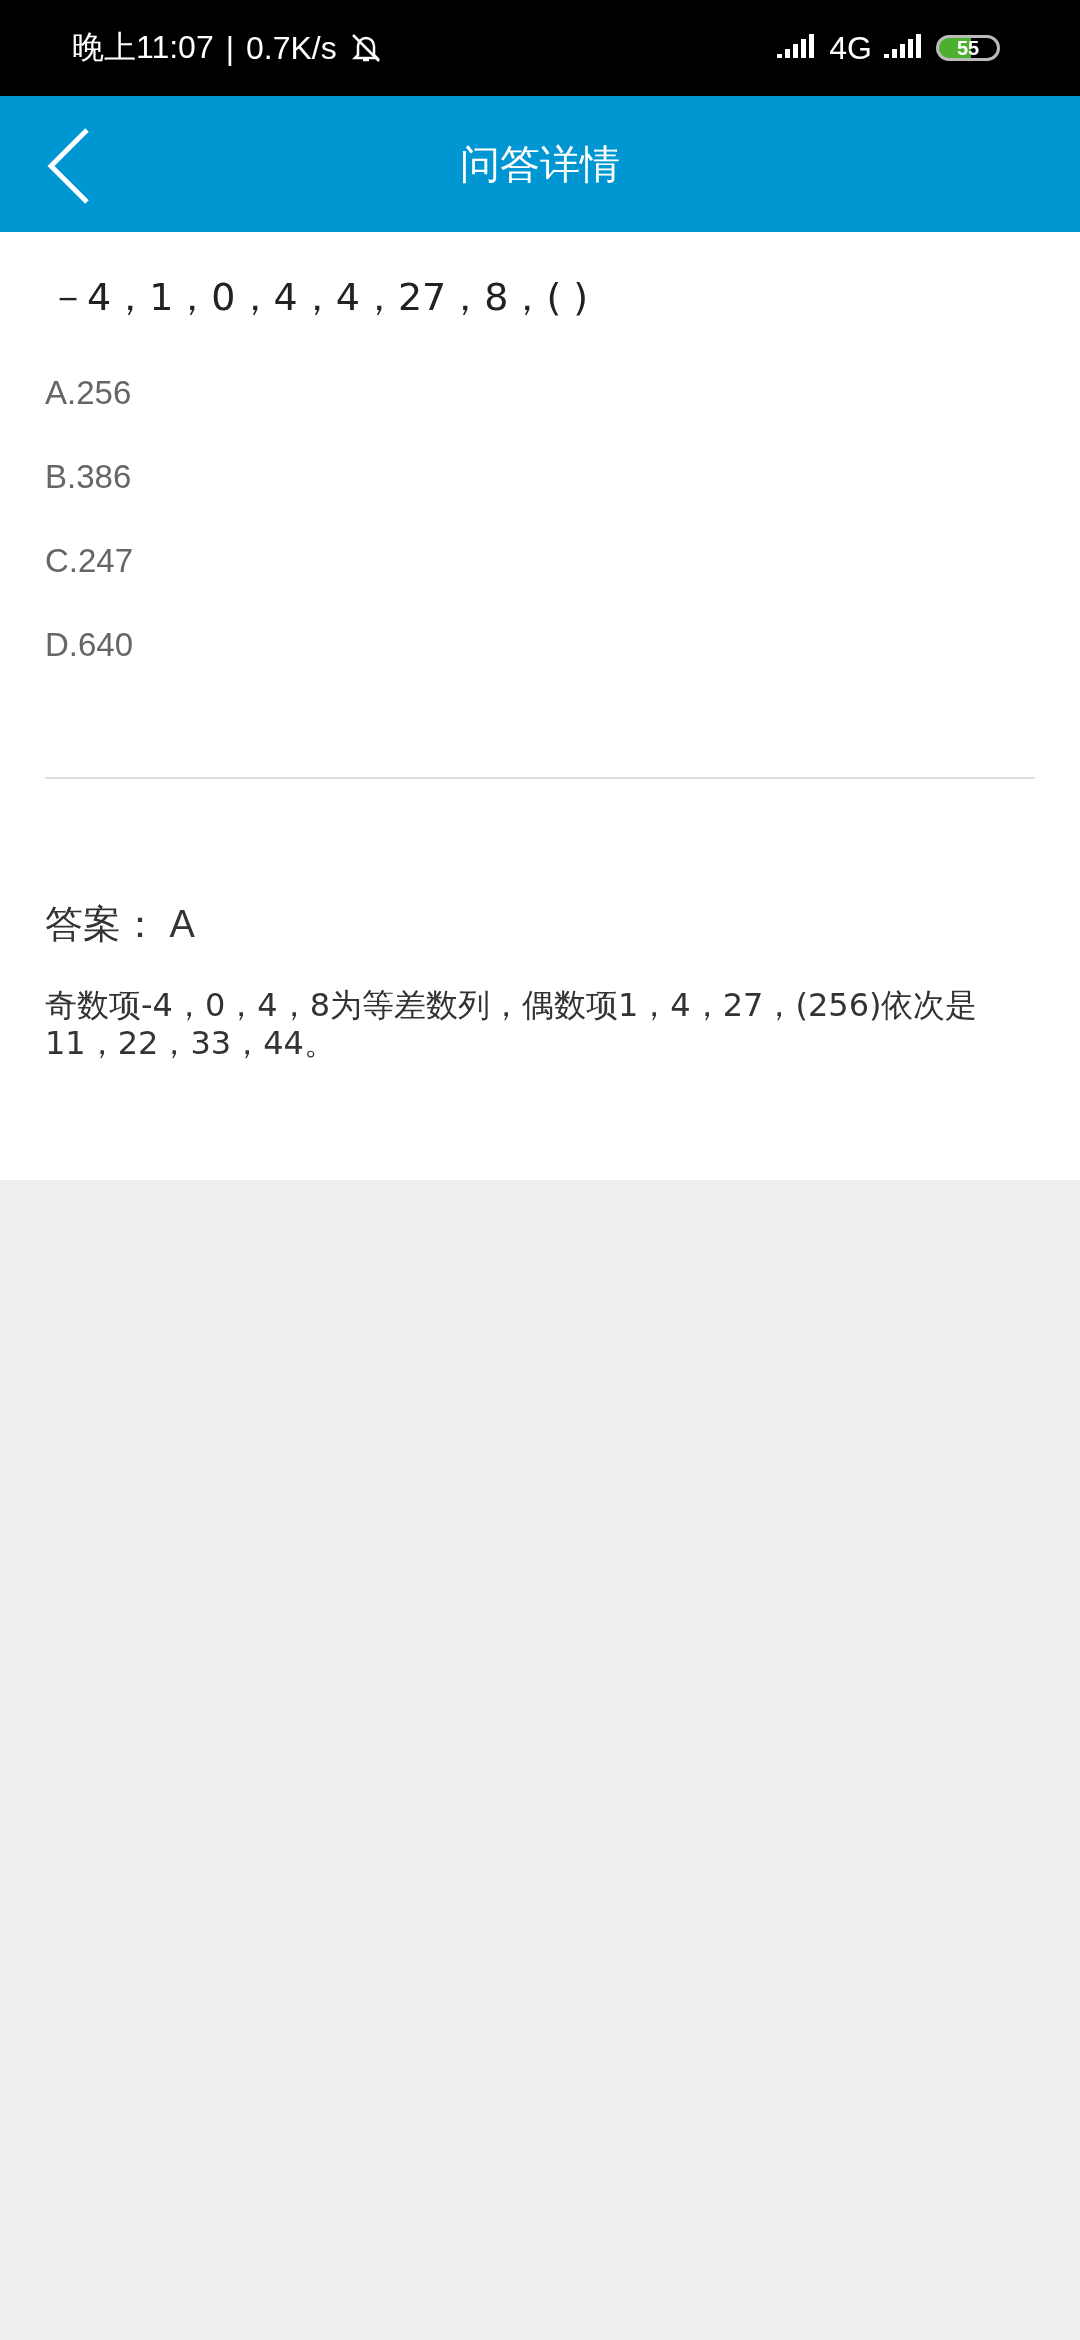  I want to click on option-text: A.256, so click(88, 393).